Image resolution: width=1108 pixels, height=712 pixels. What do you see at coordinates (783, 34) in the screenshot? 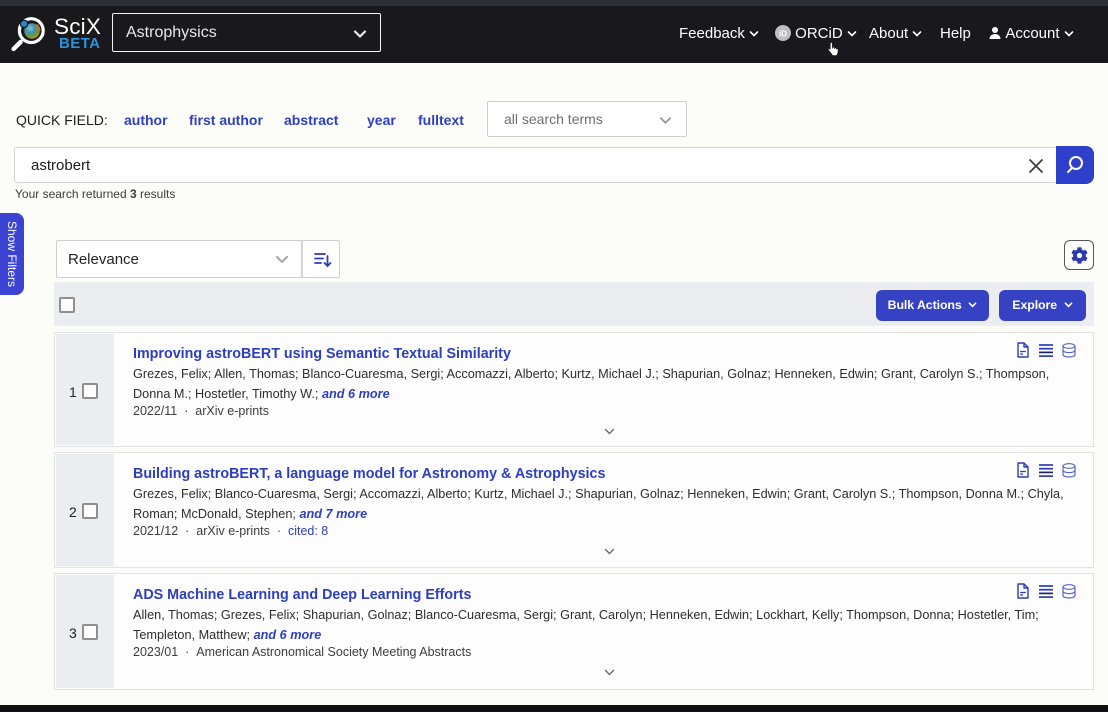
I see `svg-text: iD` at bounding box center [783, 34].